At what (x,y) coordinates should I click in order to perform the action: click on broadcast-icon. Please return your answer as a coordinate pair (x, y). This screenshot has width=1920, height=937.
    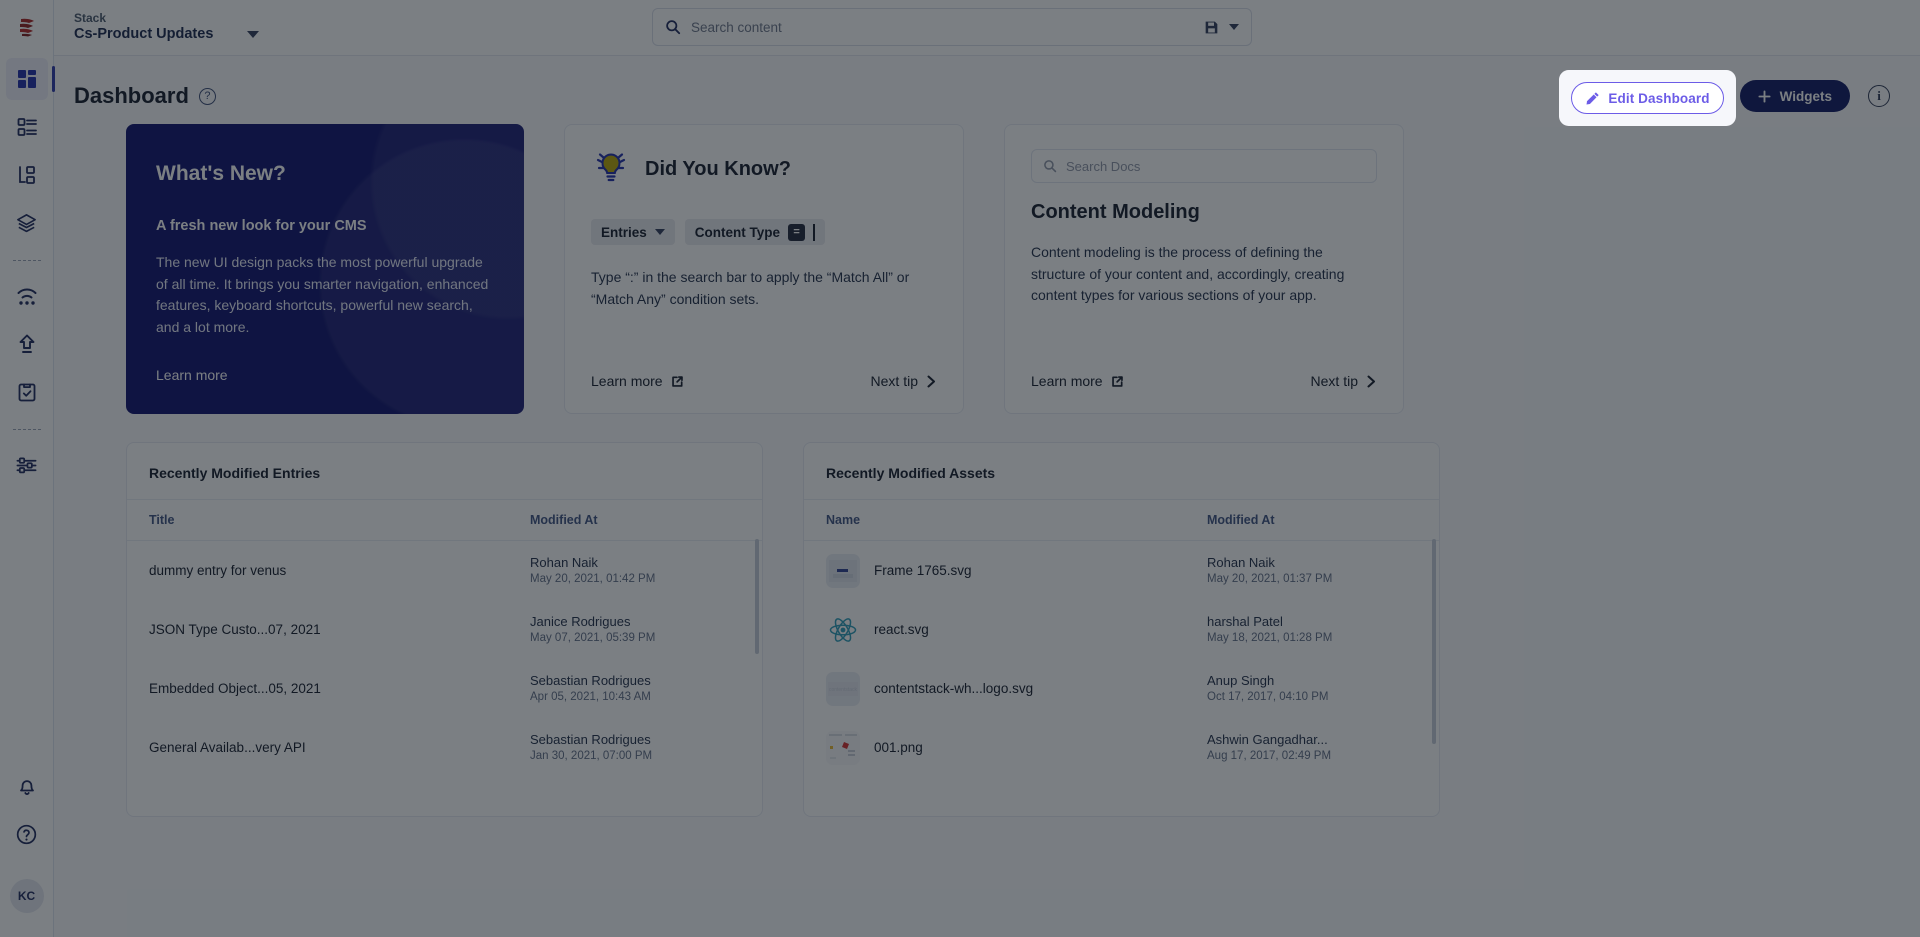
    Looking at the image, I should click on (26, 296).